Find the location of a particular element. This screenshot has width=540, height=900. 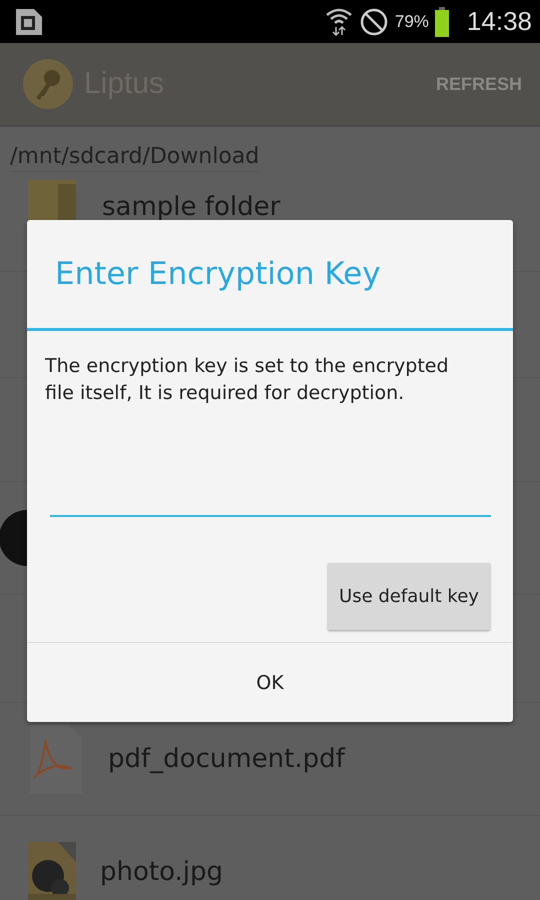

blocked-icon is located at coordinates (373, 21).